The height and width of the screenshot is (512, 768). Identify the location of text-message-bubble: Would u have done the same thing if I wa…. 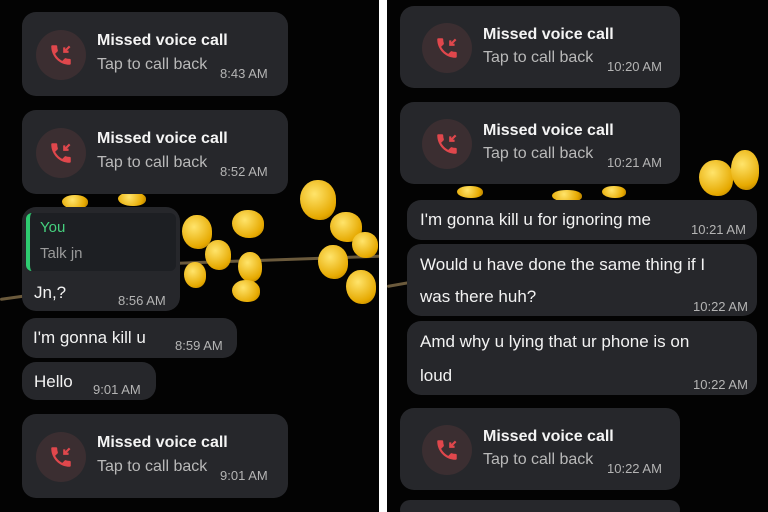
(582, 280).